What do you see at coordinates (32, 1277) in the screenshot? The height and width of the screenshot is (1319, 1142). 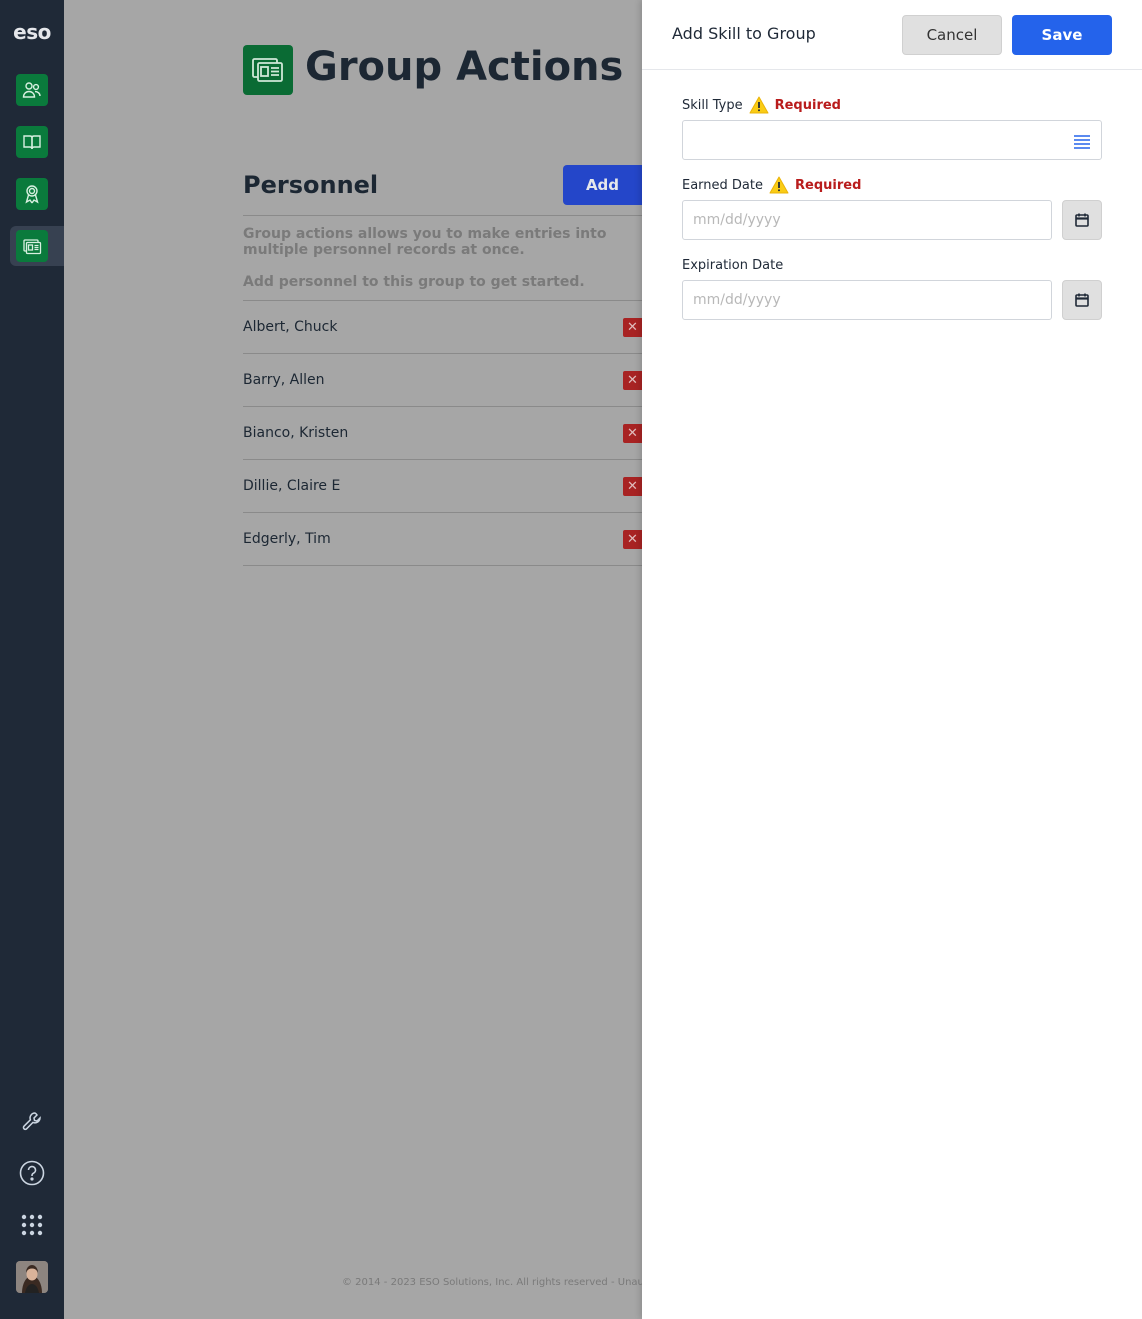 I see `user-avatar` at bounding box center [32, 1277].